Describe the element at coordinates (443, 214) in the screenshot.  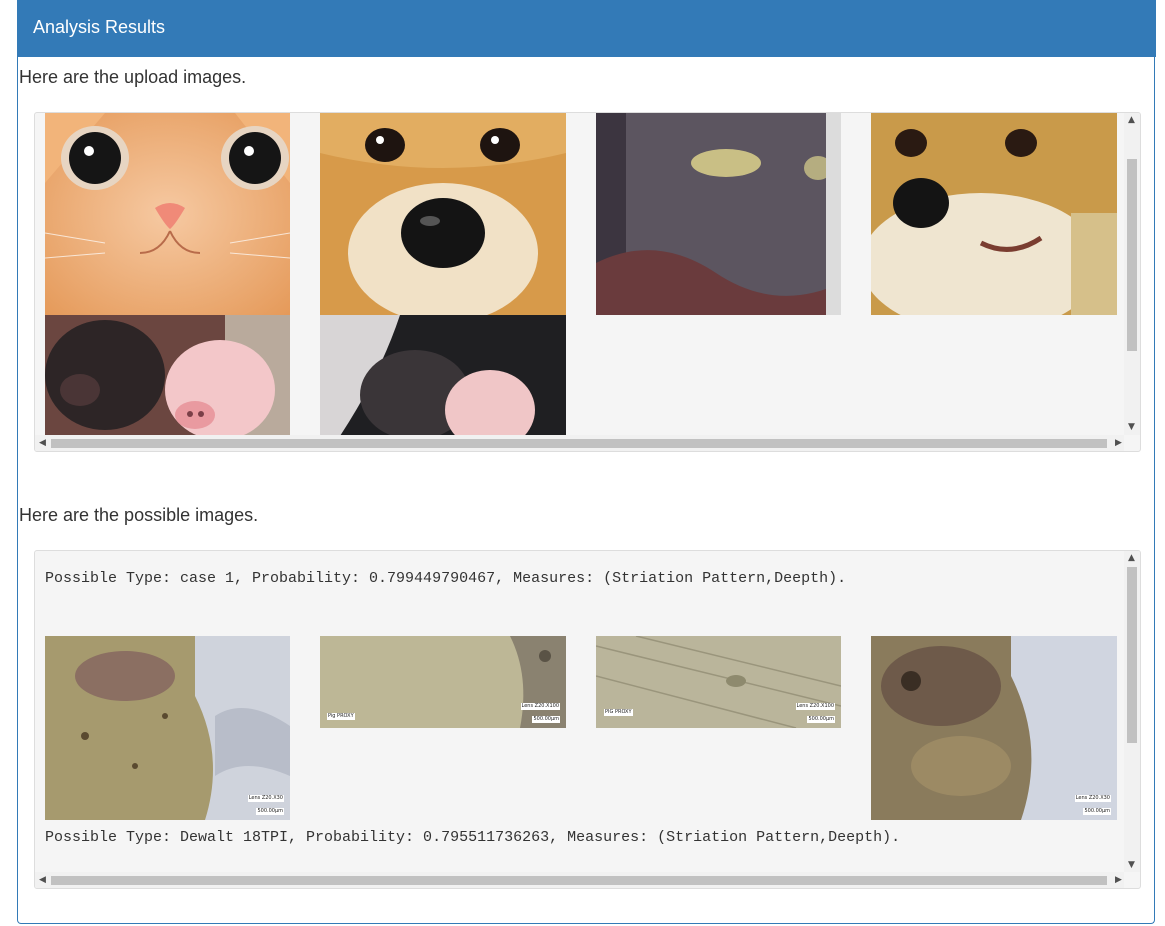
I see `shiba-dog-face-photo` at that location.